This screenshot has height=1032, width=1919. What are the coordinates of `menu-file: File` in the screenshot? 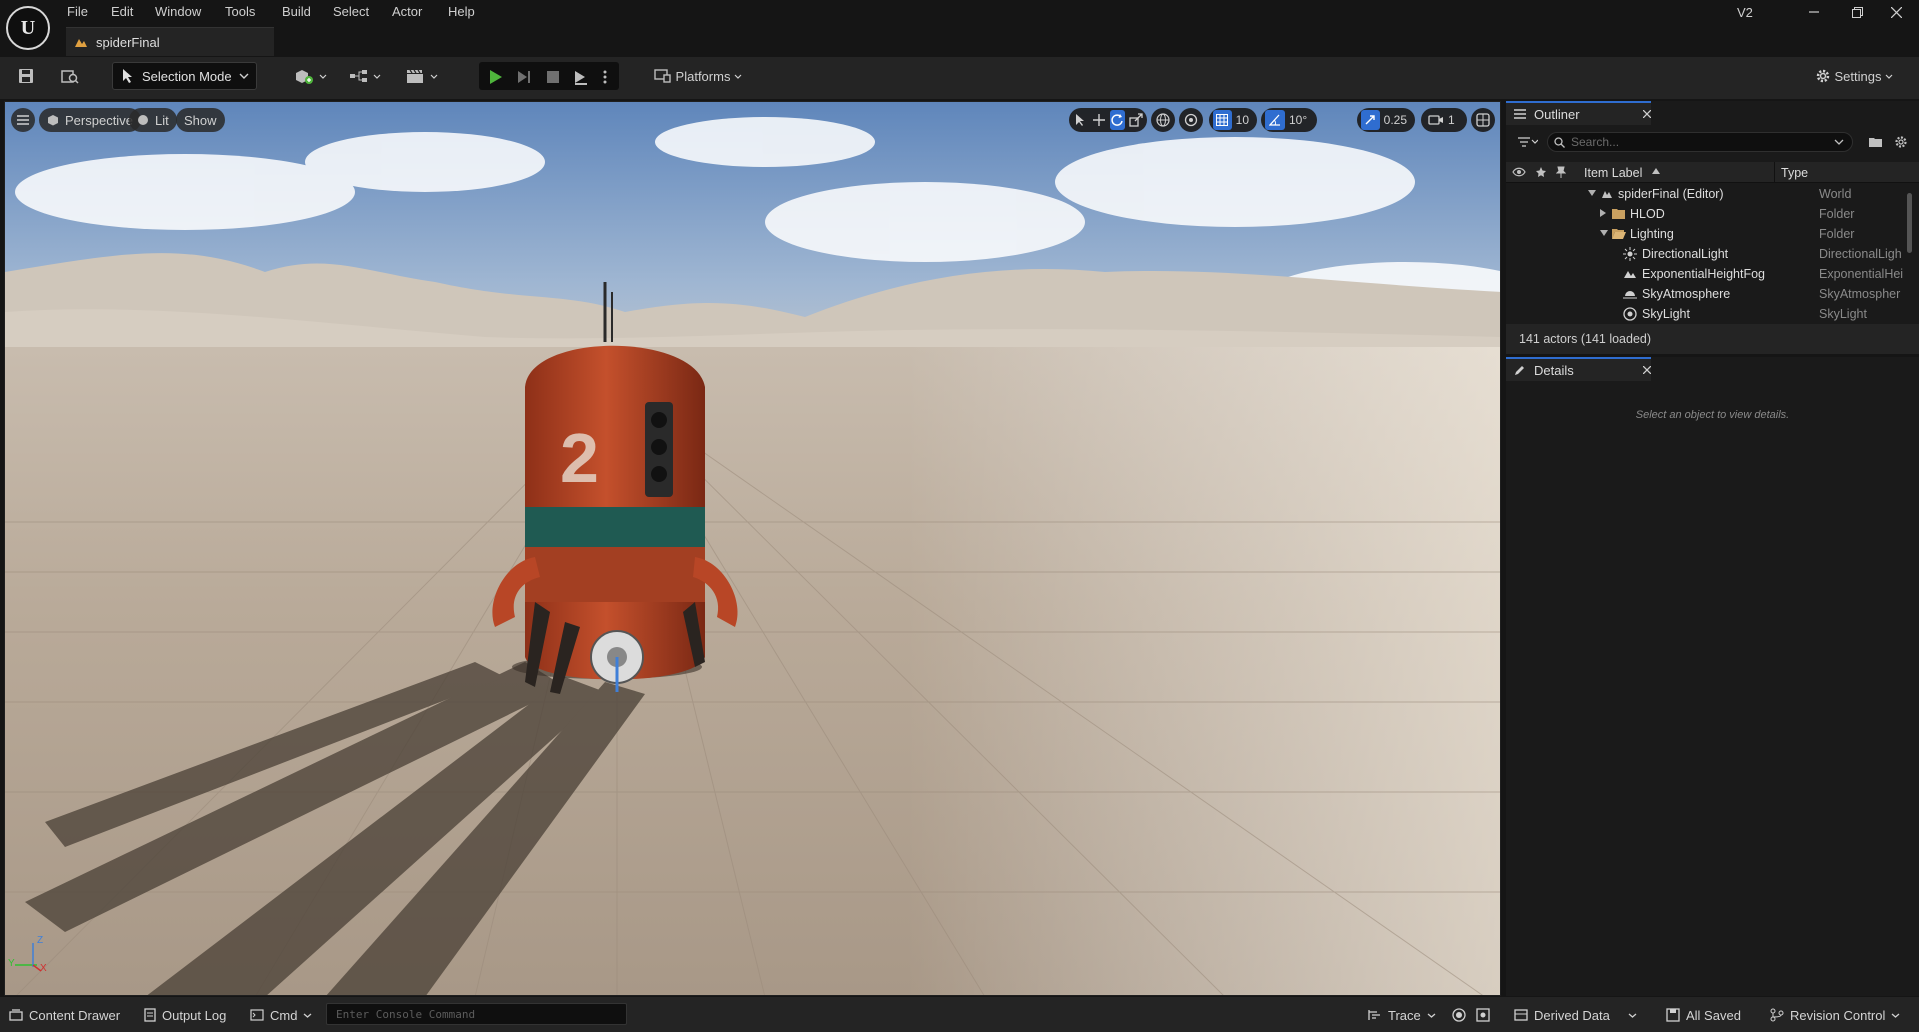 It's located at (77, 12).